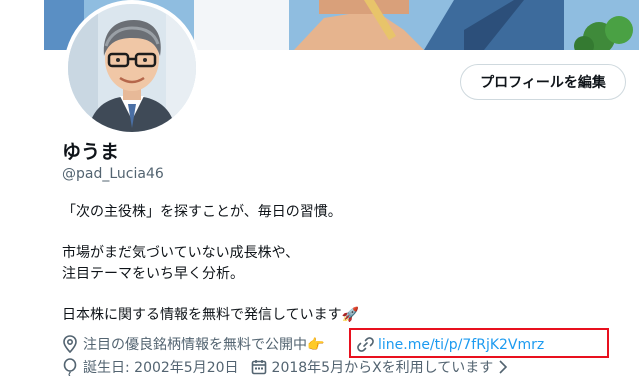 The width and height of the screenshot is (639, 384). Describe the element at coordinates (132, 68) in the screenshot. I see `profile-avatar` at that location.